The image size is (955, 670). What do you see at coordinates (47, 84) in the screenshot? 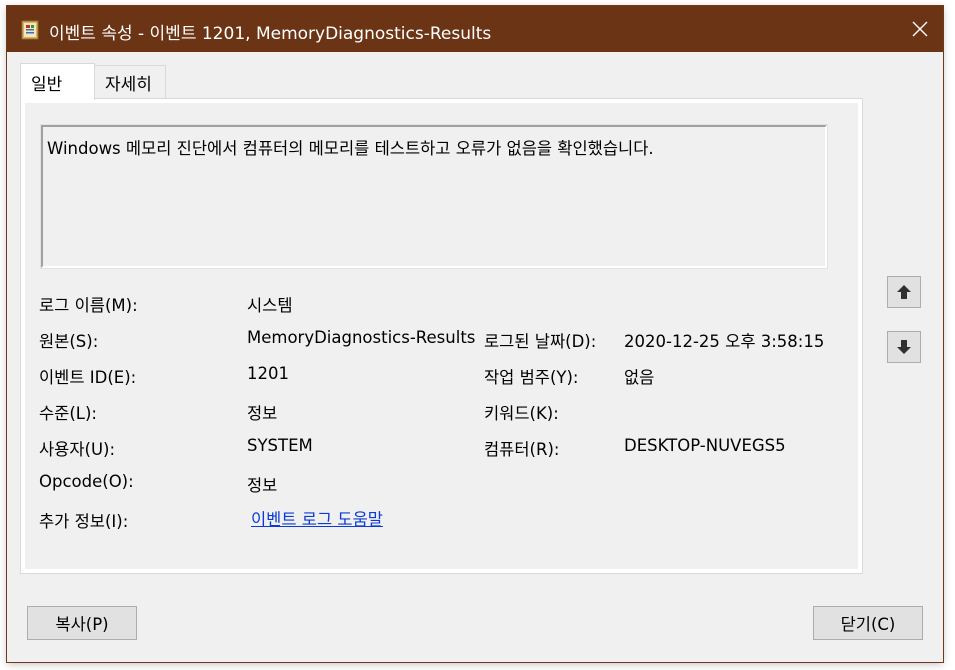
I see `tab-general-label: 일반` at bounding box center [47, 84].